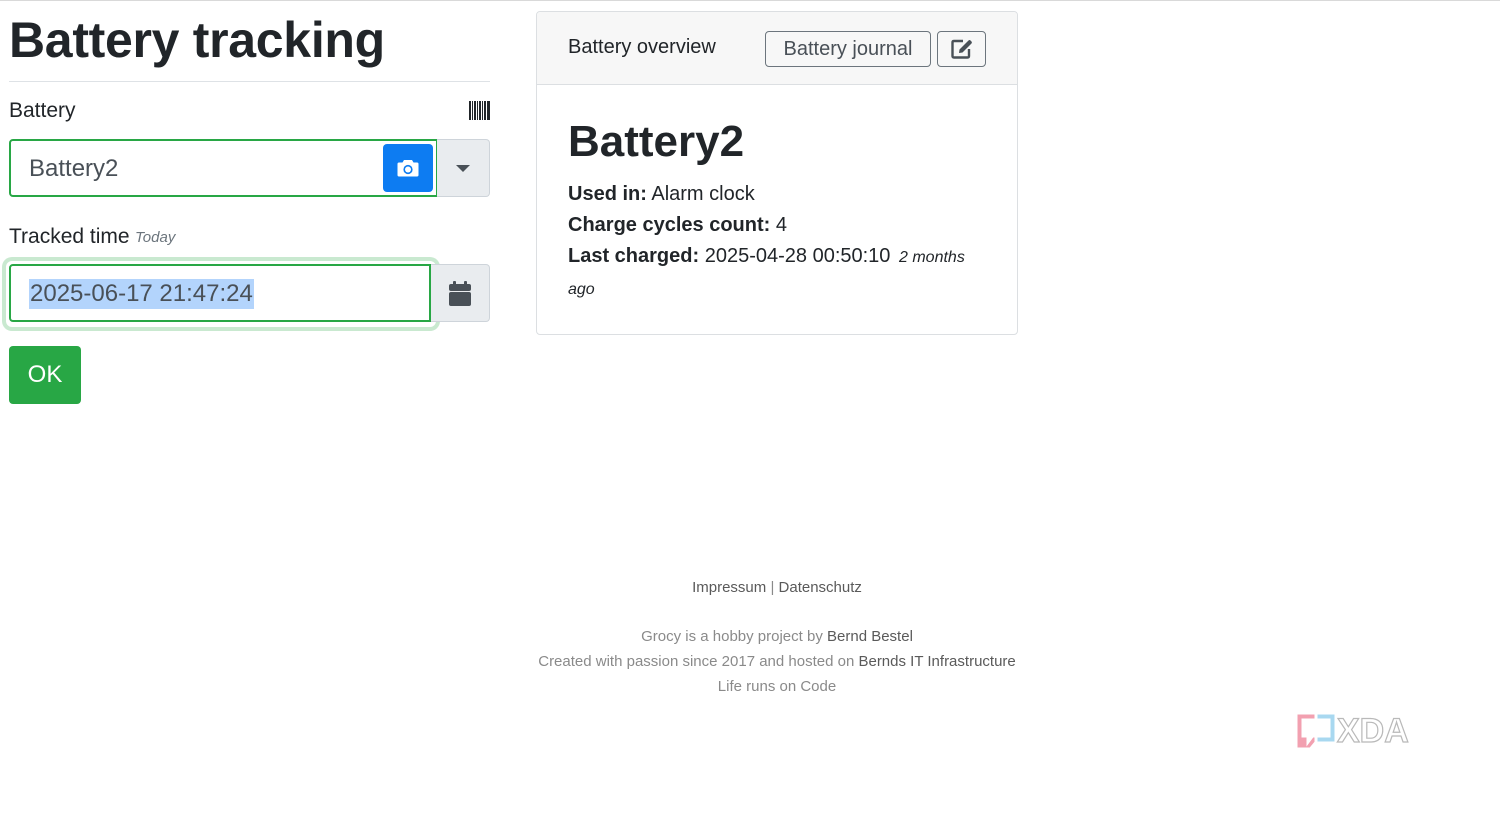  I want to click on used-in-line: Used in: Alarm clock, so click(661, 194).